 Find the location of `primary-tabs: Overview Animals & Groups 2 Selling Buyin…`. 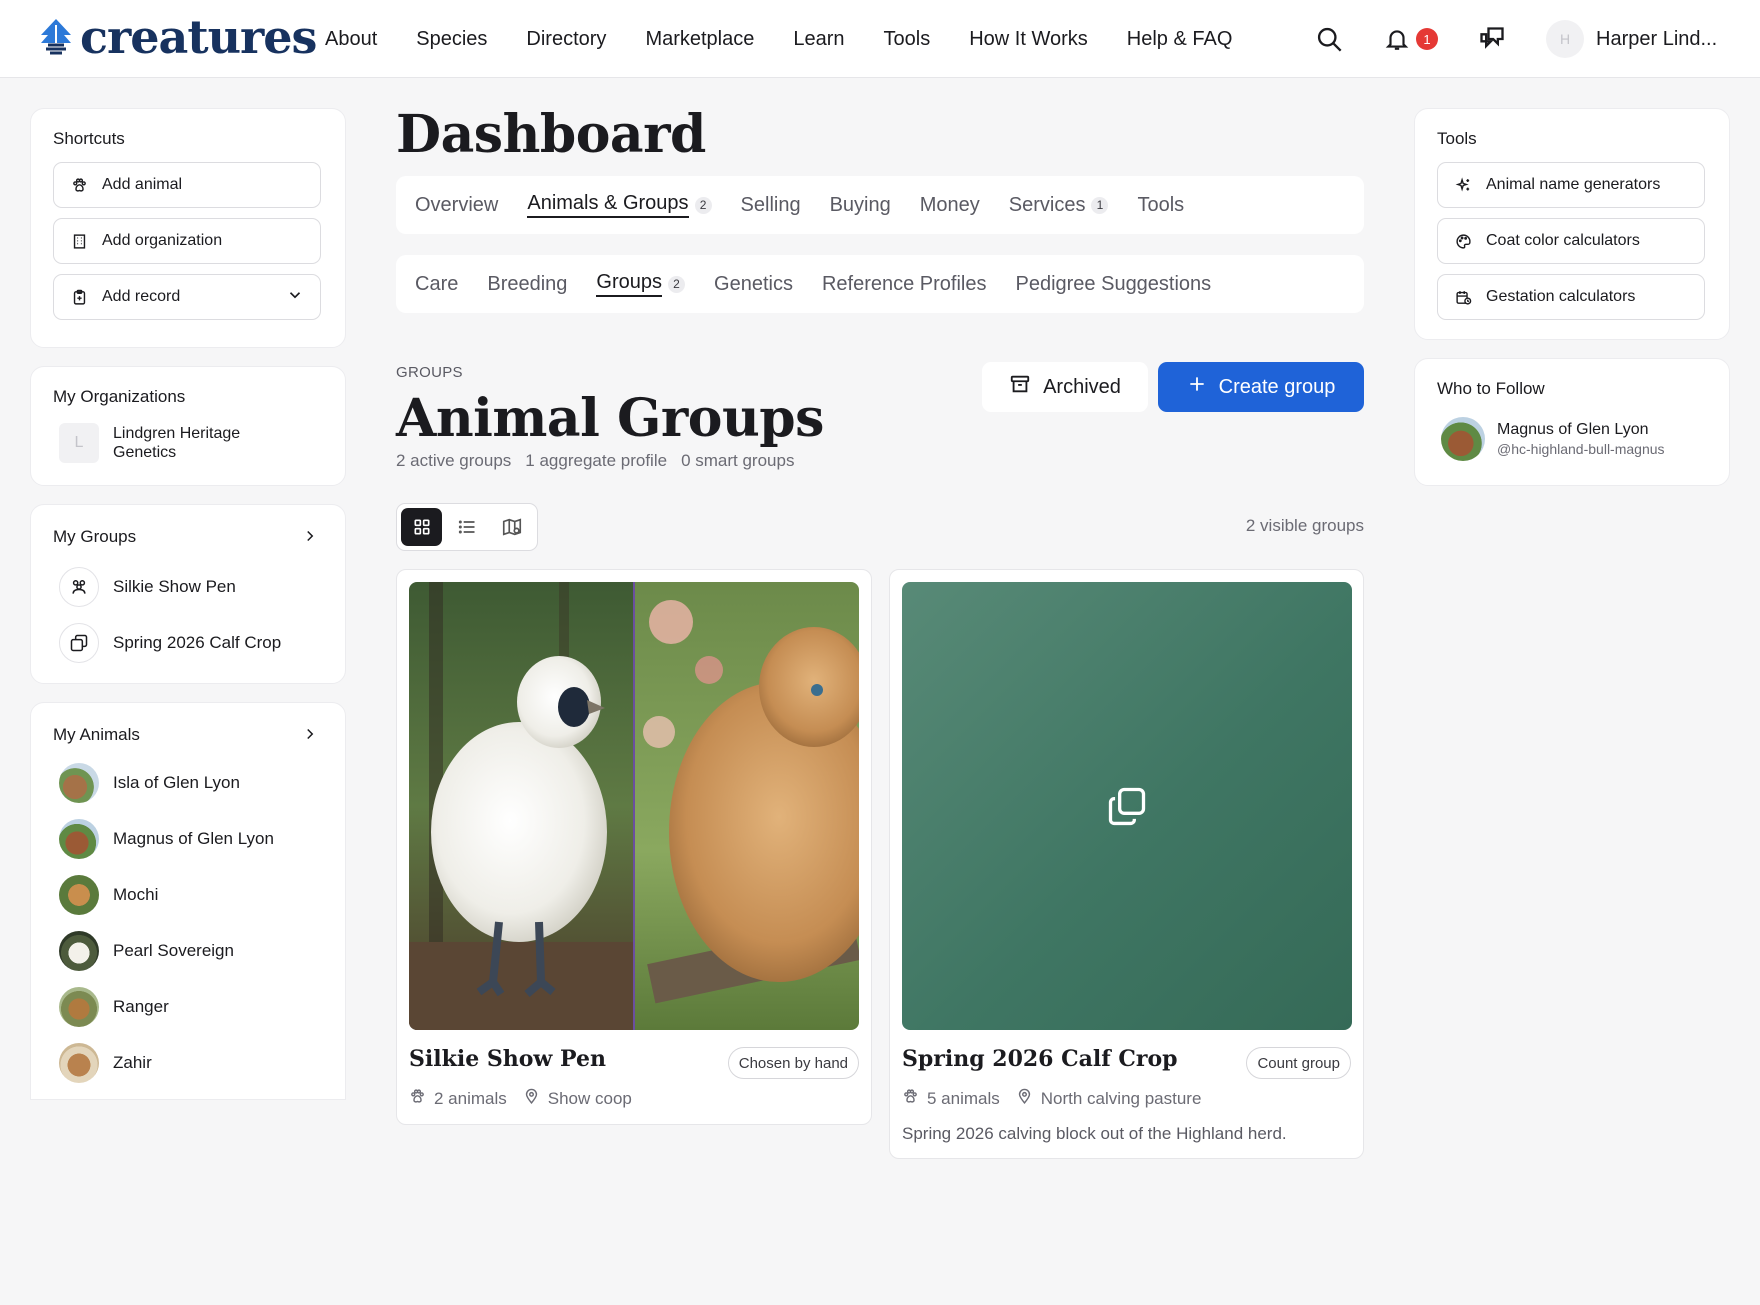

primary-tabs: Overview Animals & Groups 2 Selling Buyin… is located at coordinates (880, 205).